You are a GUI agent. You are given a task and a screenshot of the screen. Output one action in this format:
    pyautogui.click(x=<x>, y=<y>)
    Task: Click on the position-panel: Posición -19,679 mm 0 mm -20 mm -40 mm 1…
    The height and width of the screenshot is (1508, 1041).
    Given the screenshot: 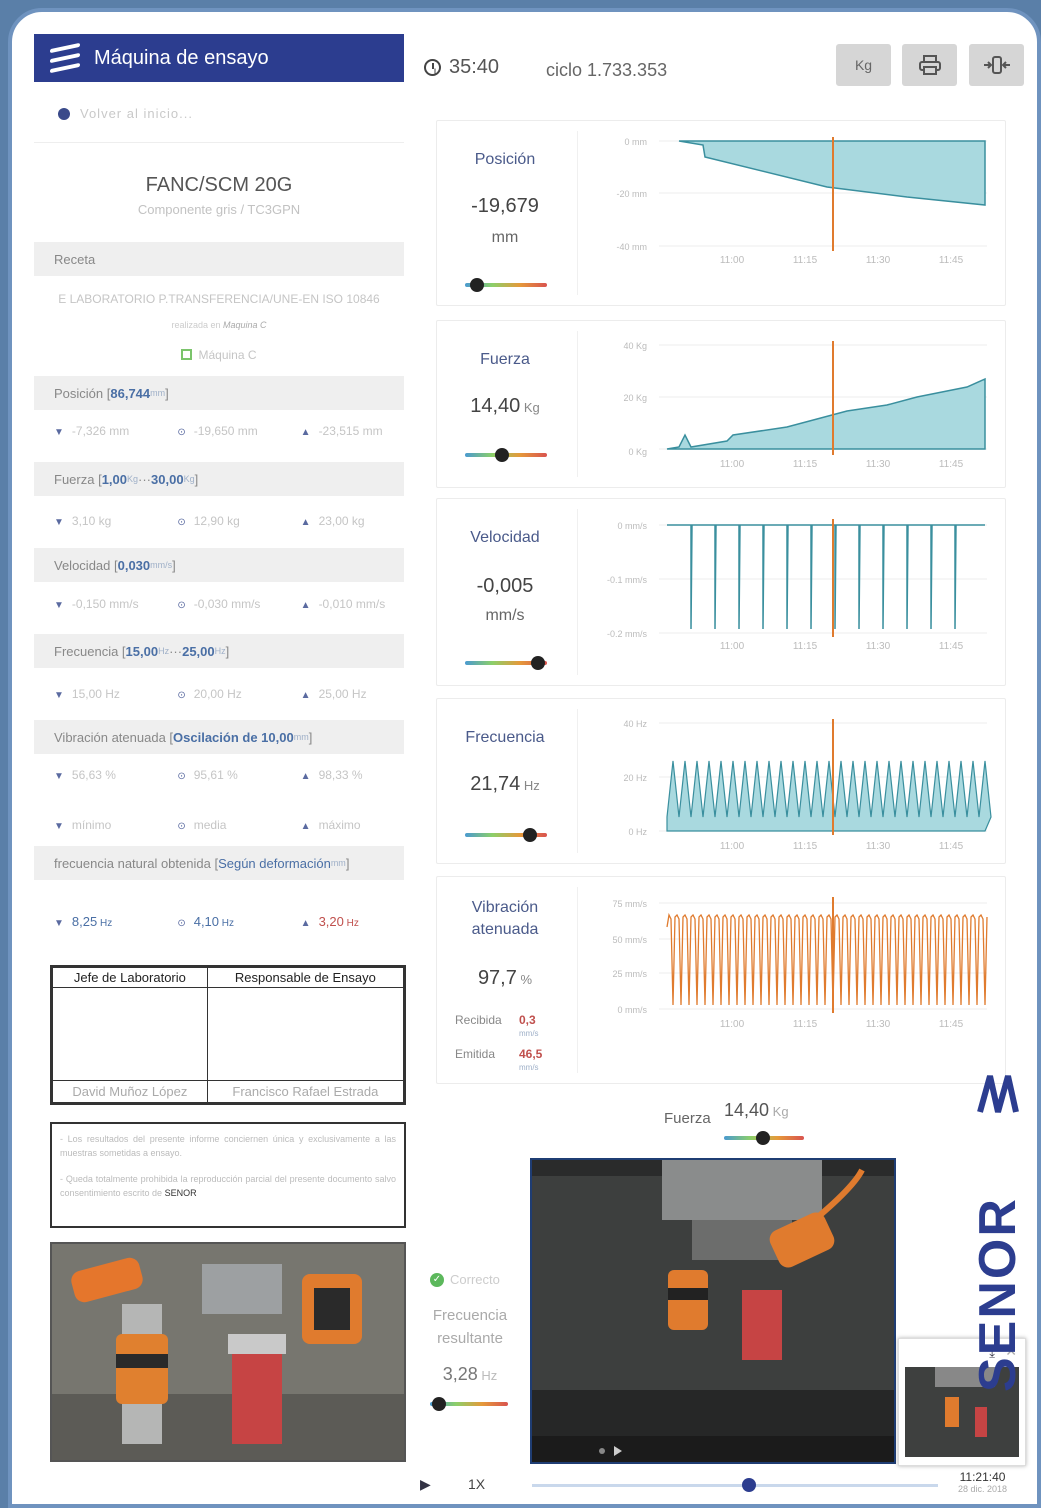 What is the action you would take?
    pyautogui.click(x=721, y=213)
    